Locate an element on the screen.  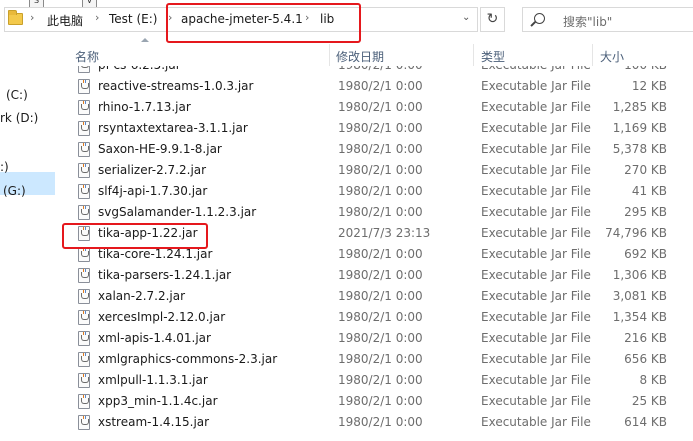
file-name: tika-app-1.22.jar is located at coordinates (148, 233).